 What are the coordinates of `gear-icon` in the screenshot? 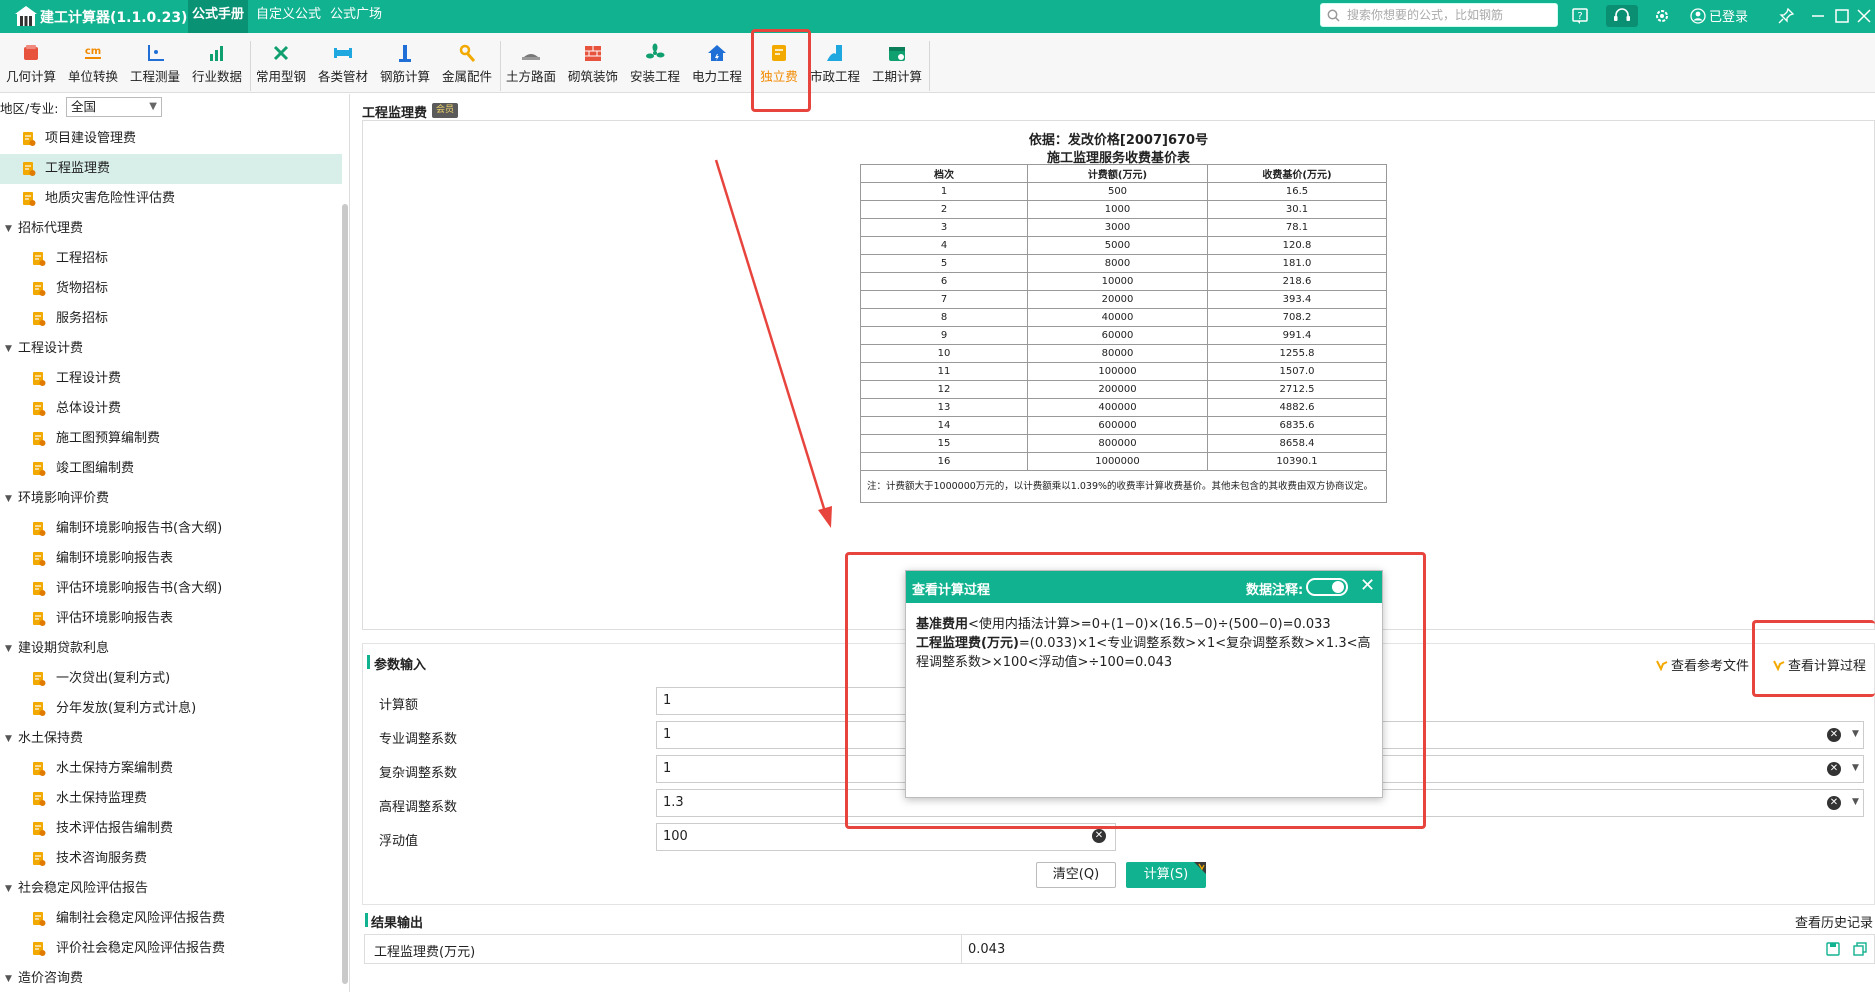 It's located at (1662, 16).